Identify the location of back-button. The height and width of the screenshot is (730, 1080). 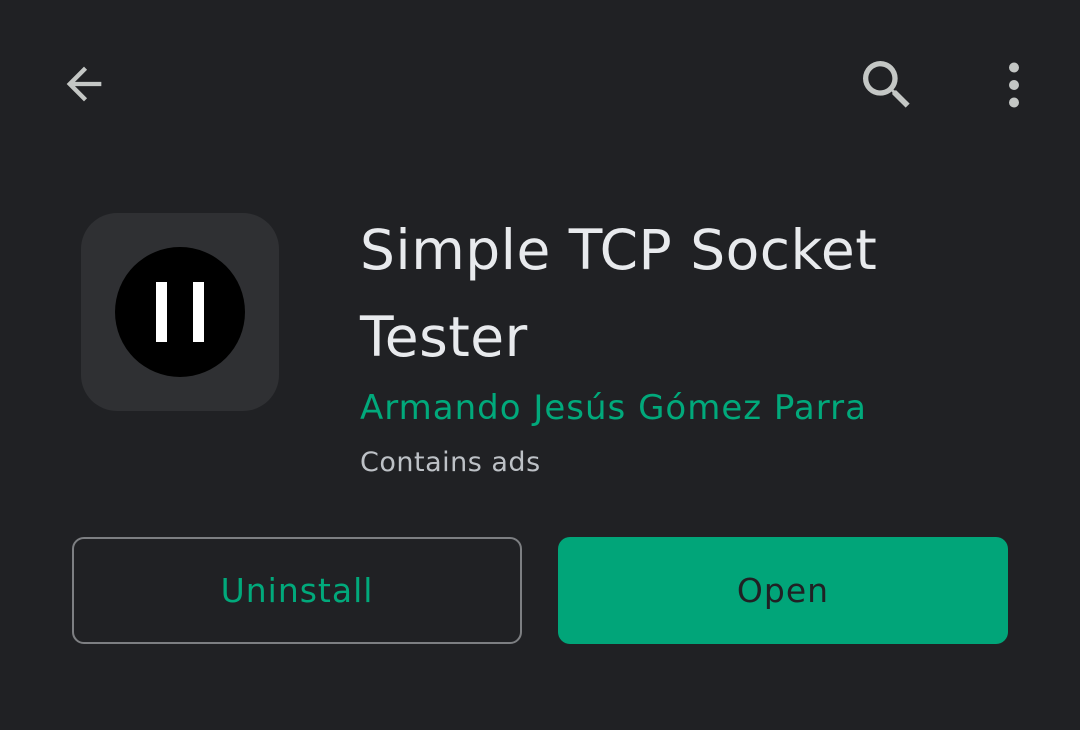
(84, 84).